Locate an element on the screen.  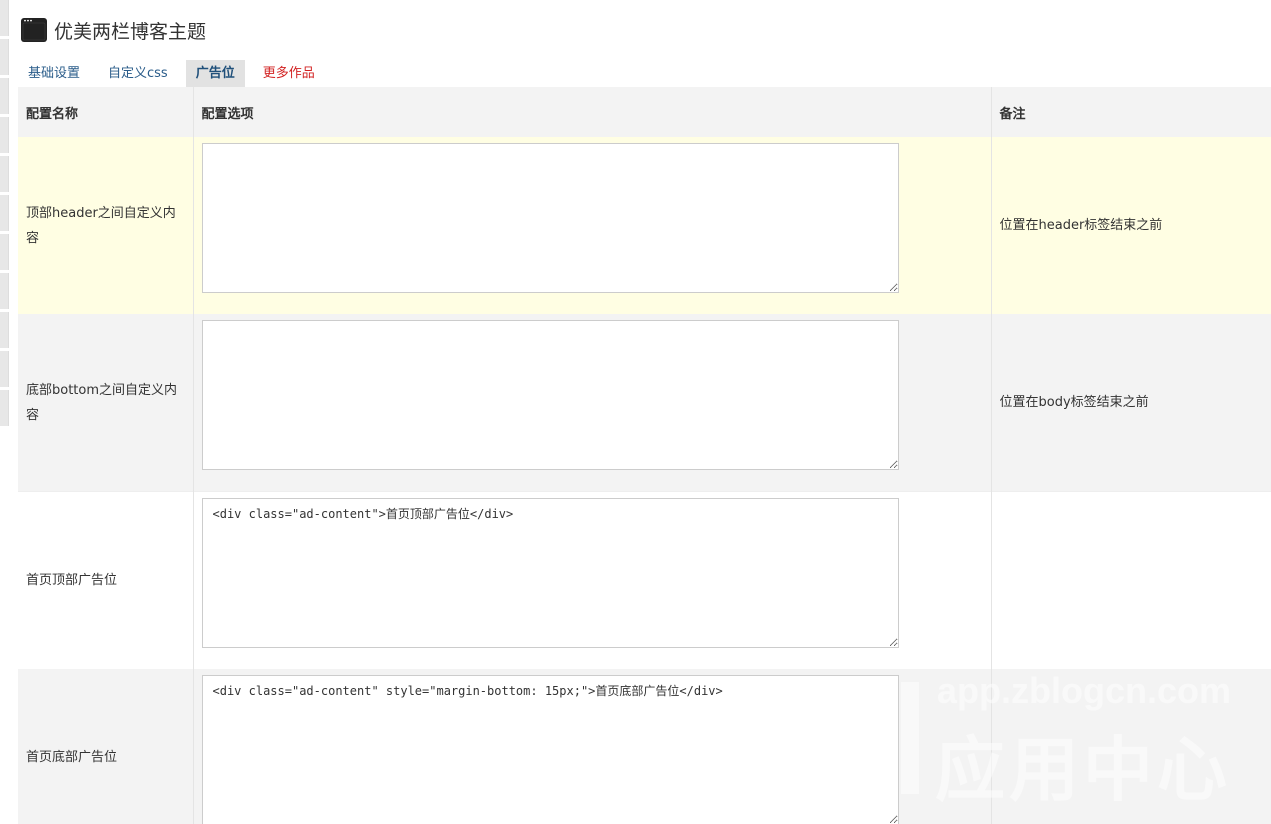
config-name: 顶部header之间自定义内容 is located at coordinates (106, 225).